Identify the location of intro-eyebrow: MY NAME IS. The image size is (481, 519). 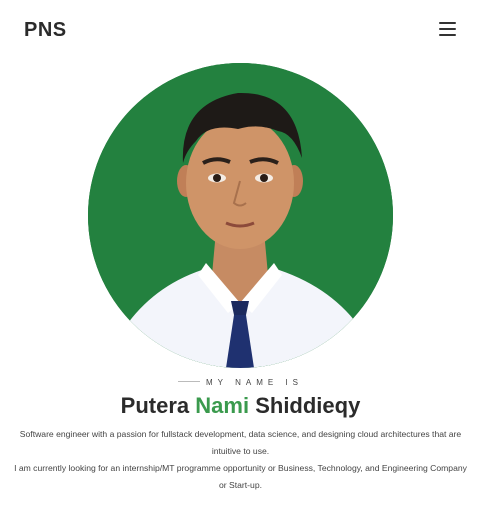
(240, 382).